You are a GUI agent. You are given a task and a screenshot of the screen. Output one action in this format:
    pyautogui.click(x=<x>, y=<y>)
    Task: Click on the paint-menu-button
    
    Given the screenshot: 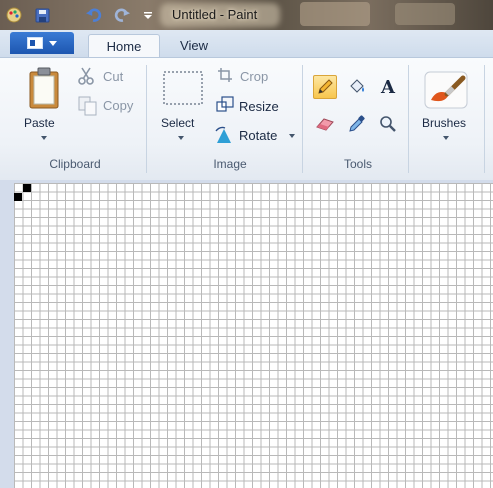 What is the action you would take?
    pyautogui.click(x=42, y=43)
    